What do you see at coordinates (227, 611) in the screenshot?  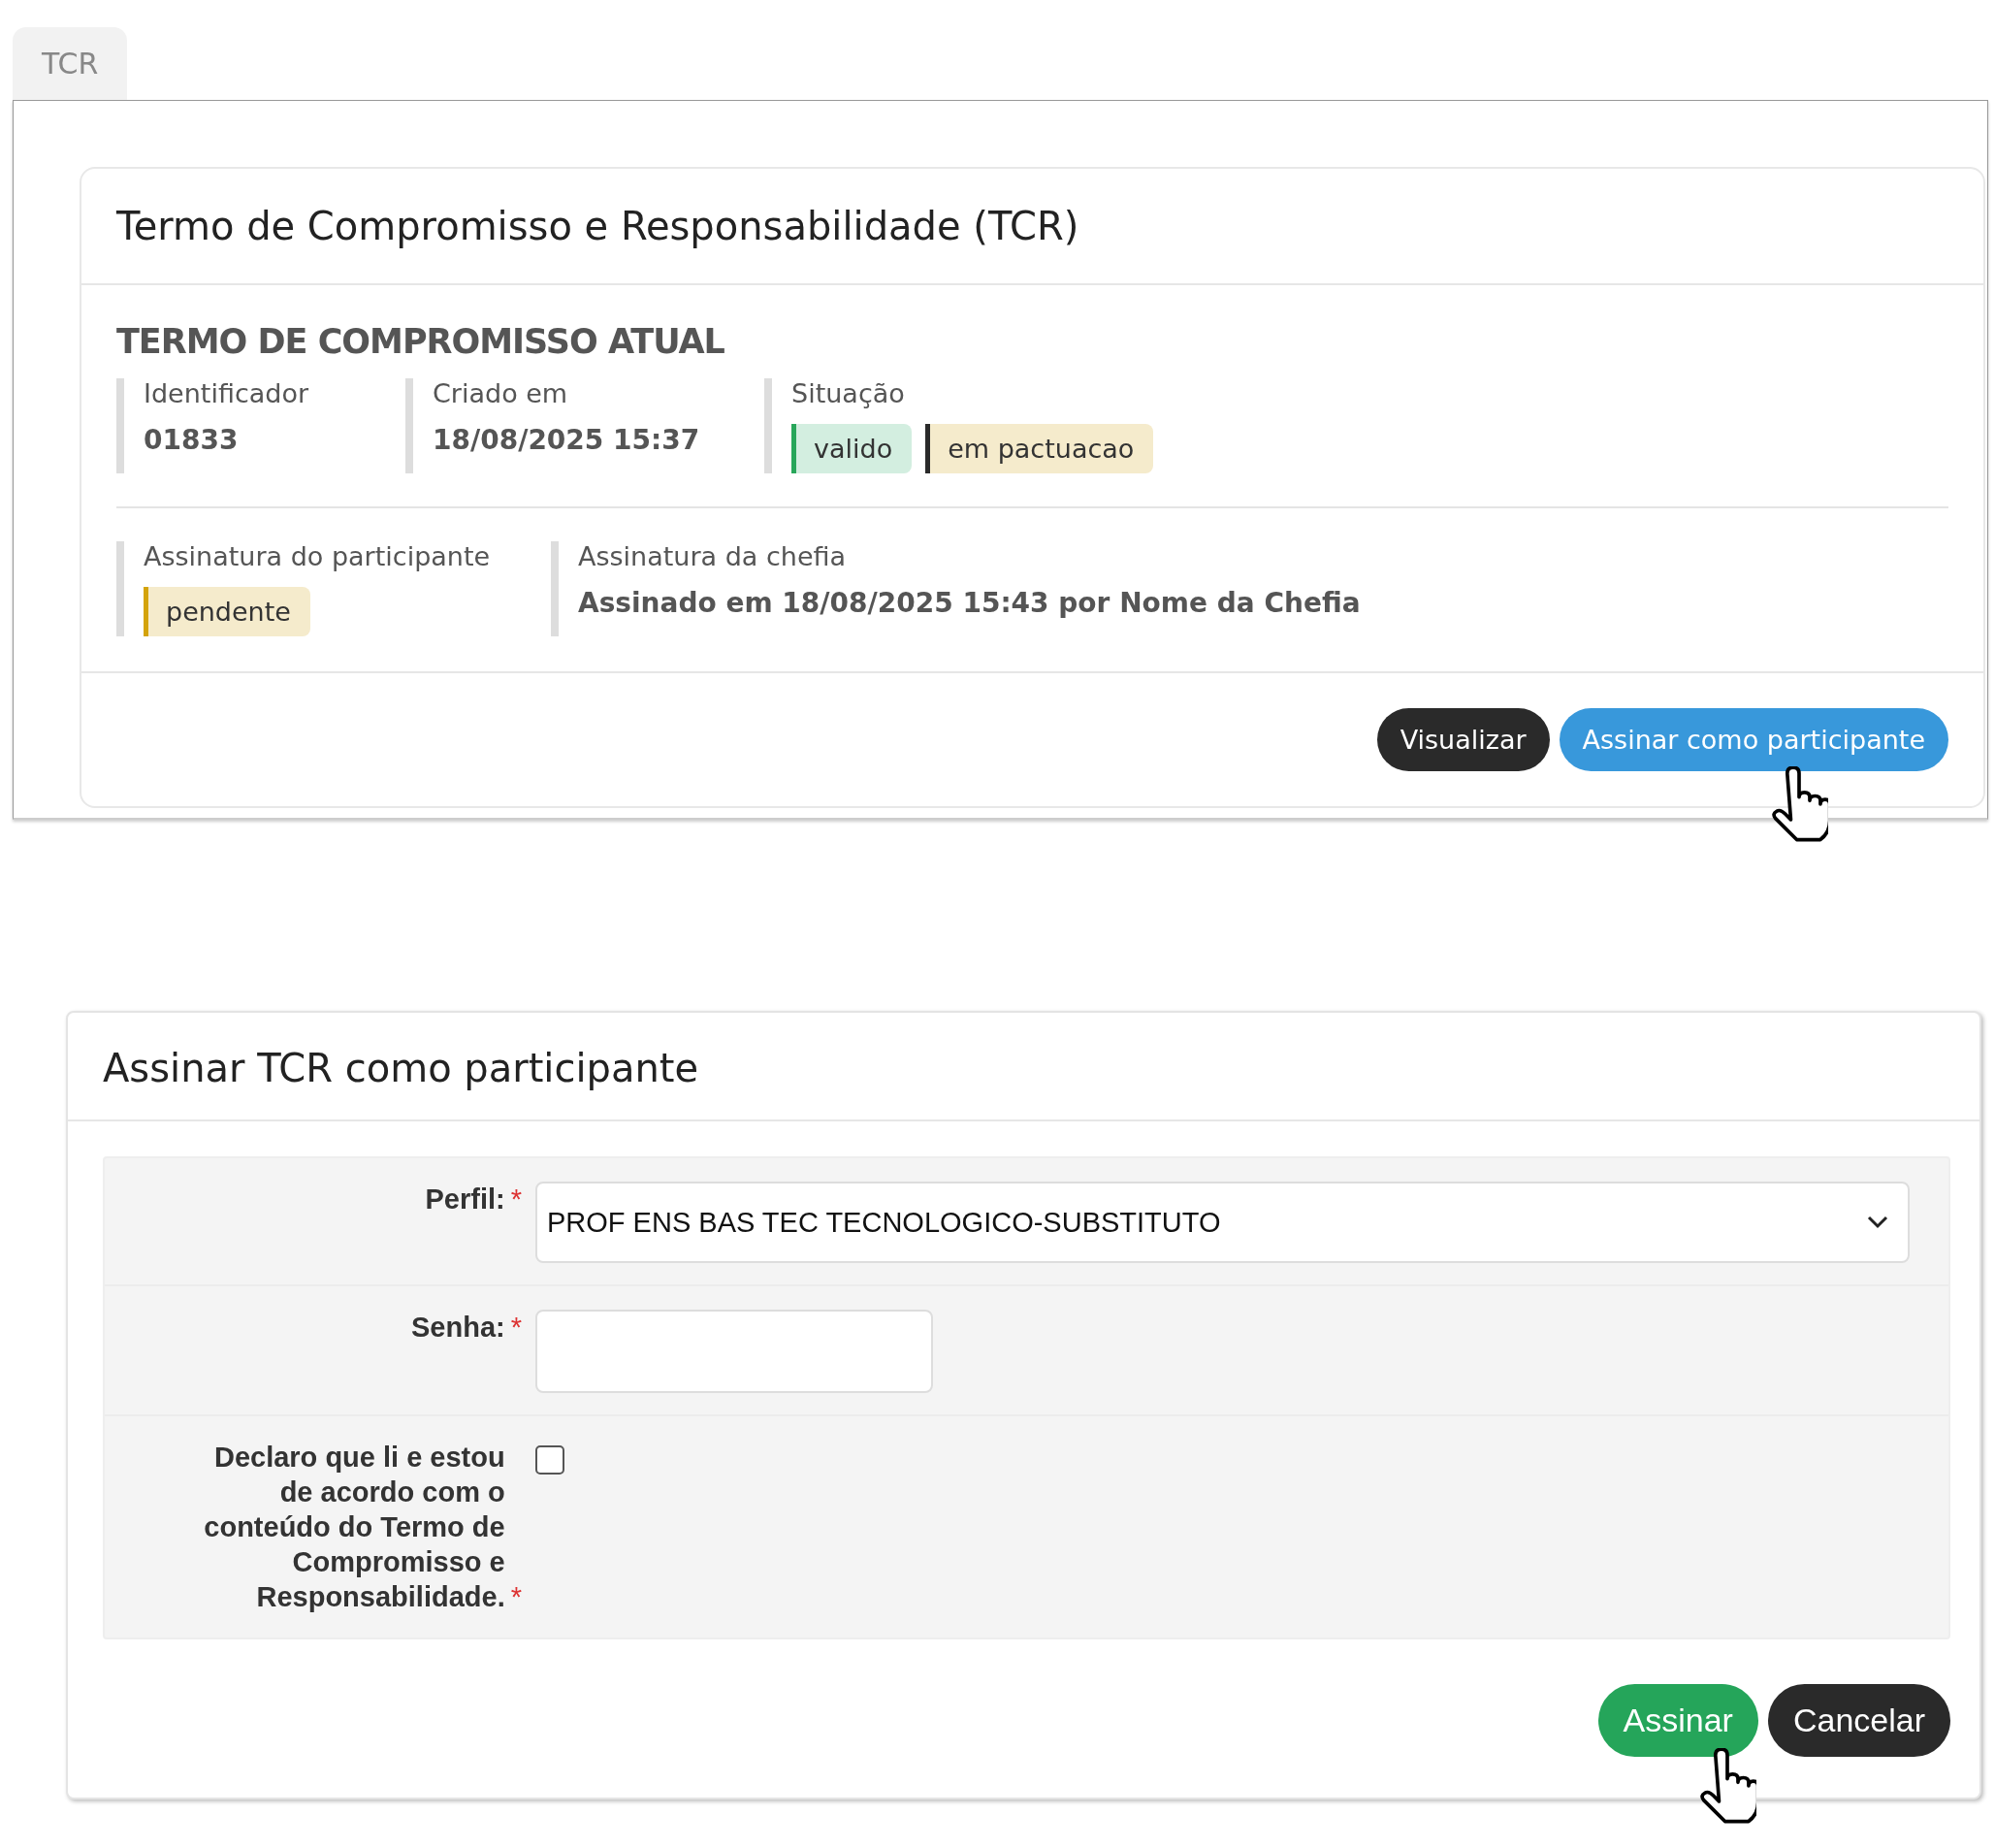 I see `status-badge: pendente` at bounding box center [227, 611].